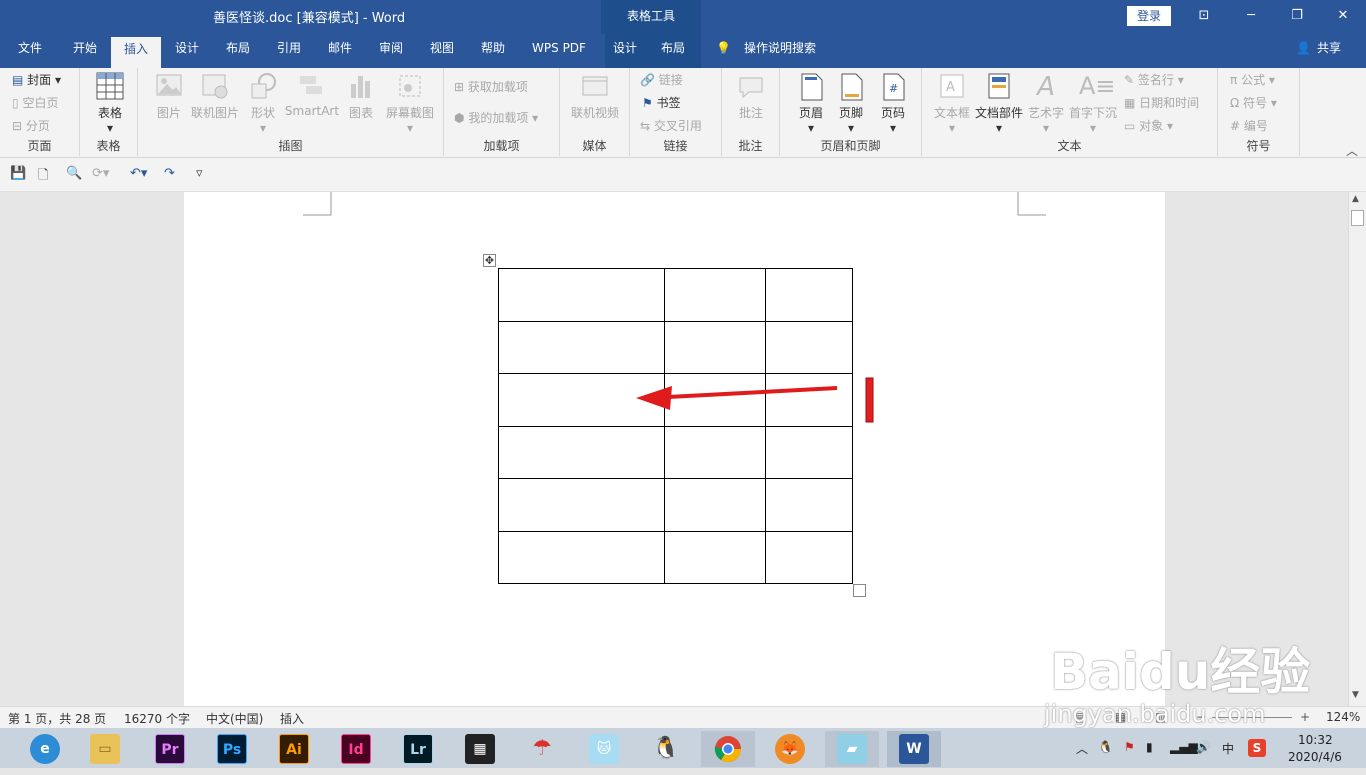 The width and height of the screenshot is (1366, 775). What do you see at coordinates (1355, 199) in the screenshot?
I see `scroll-up-icon: ▲` at bounding box center [1355, 199].